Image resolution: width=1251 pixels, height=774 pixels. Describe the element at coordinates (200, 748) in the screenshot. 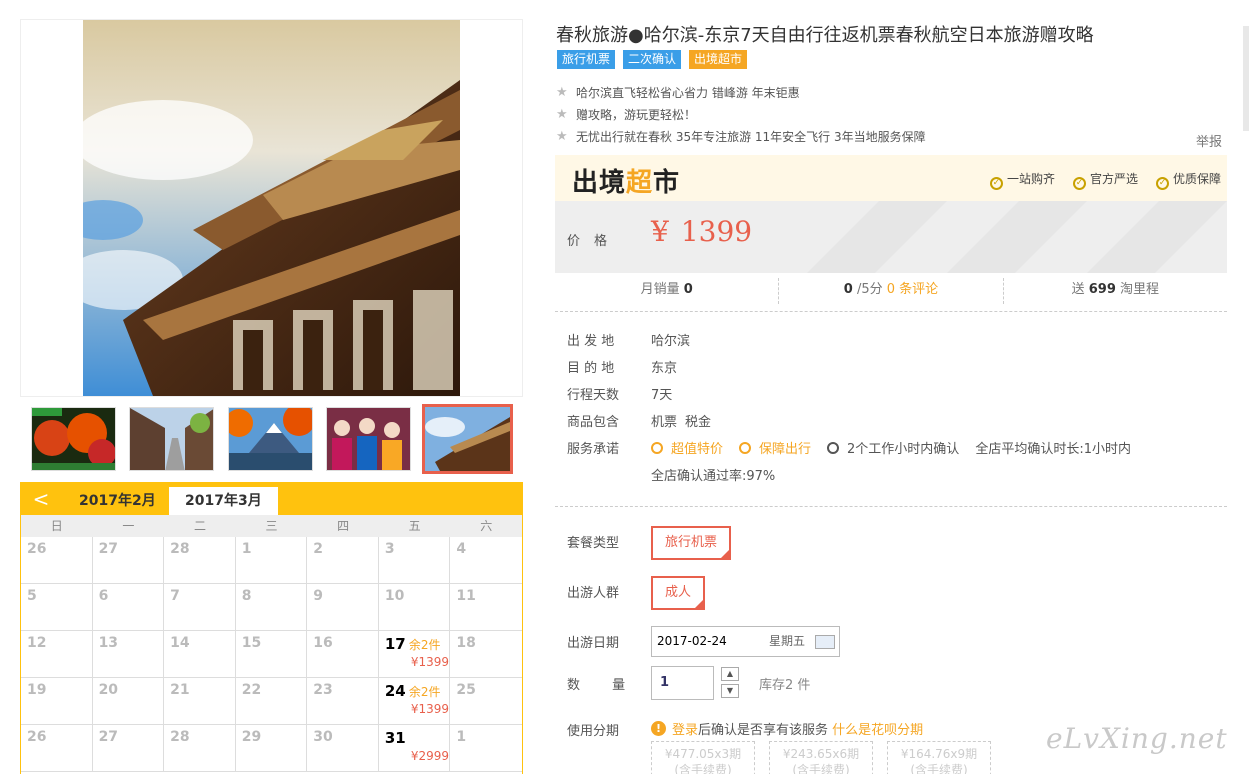

I see `calendar-day: 28` at that location.